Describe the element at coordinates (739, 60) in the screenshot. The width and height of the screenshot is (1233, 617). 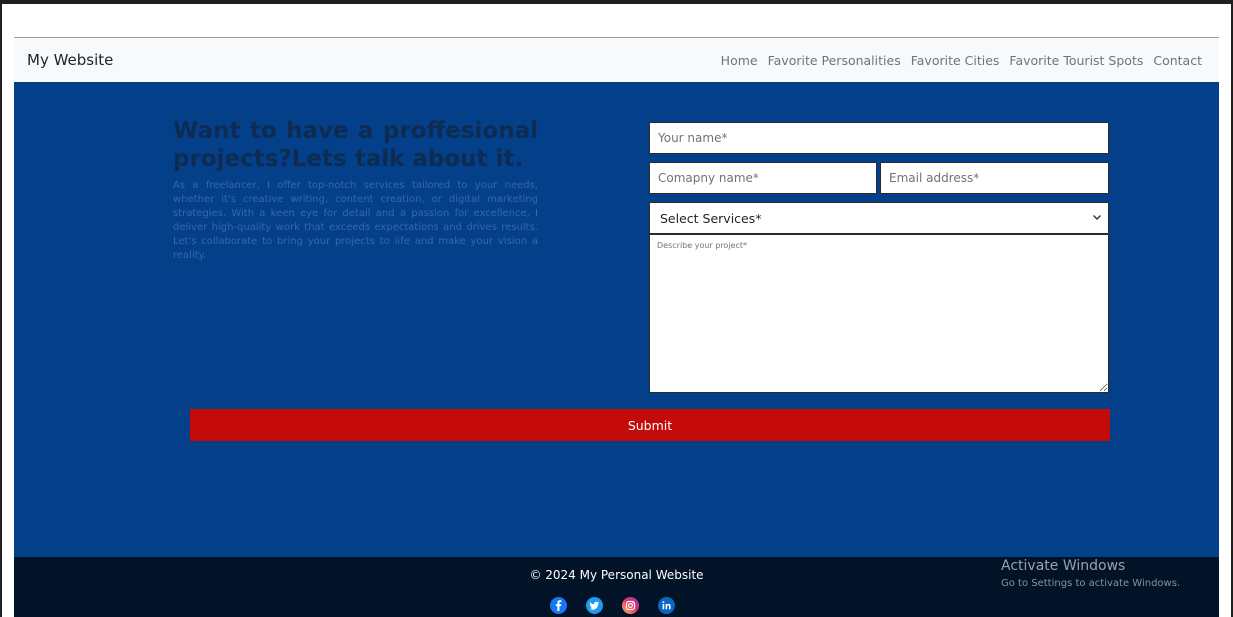
I see `nav-link-home: Home` at that location.